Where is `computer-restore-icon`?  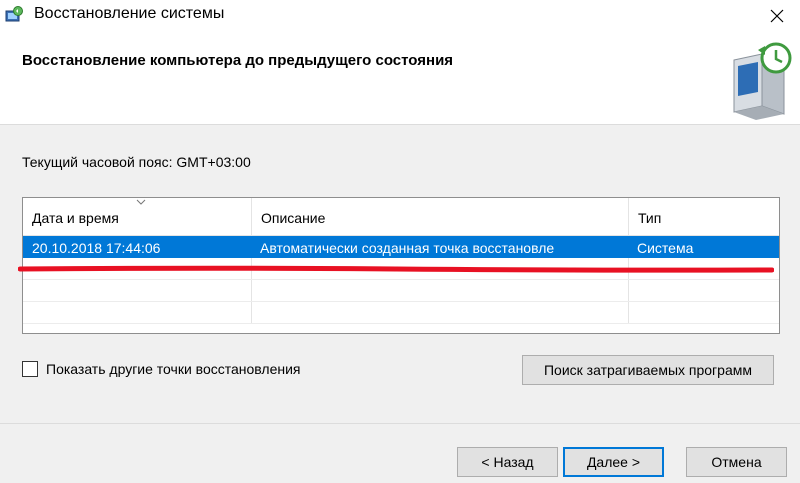
computer-restore-icon is located at coordinates (762, 81).